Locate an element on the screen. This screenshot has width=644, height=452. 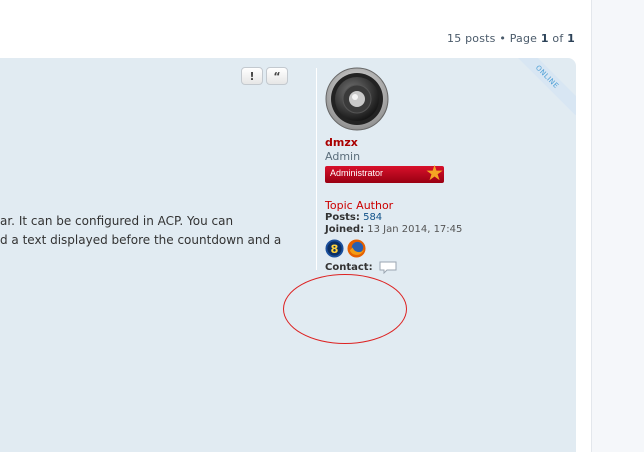
total-pages: 1 is located at coordinates (571, 38).